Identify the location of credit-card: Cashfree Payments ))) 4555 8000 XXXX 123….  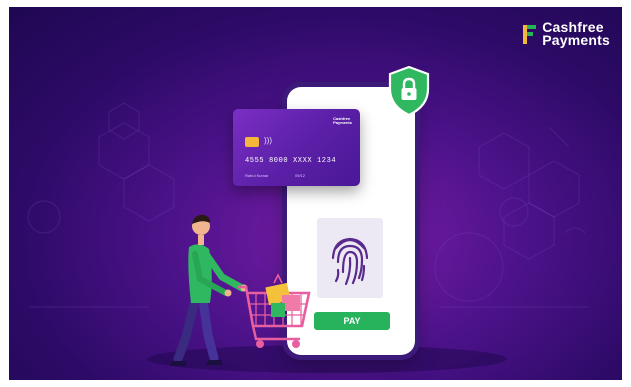
(296, 147).